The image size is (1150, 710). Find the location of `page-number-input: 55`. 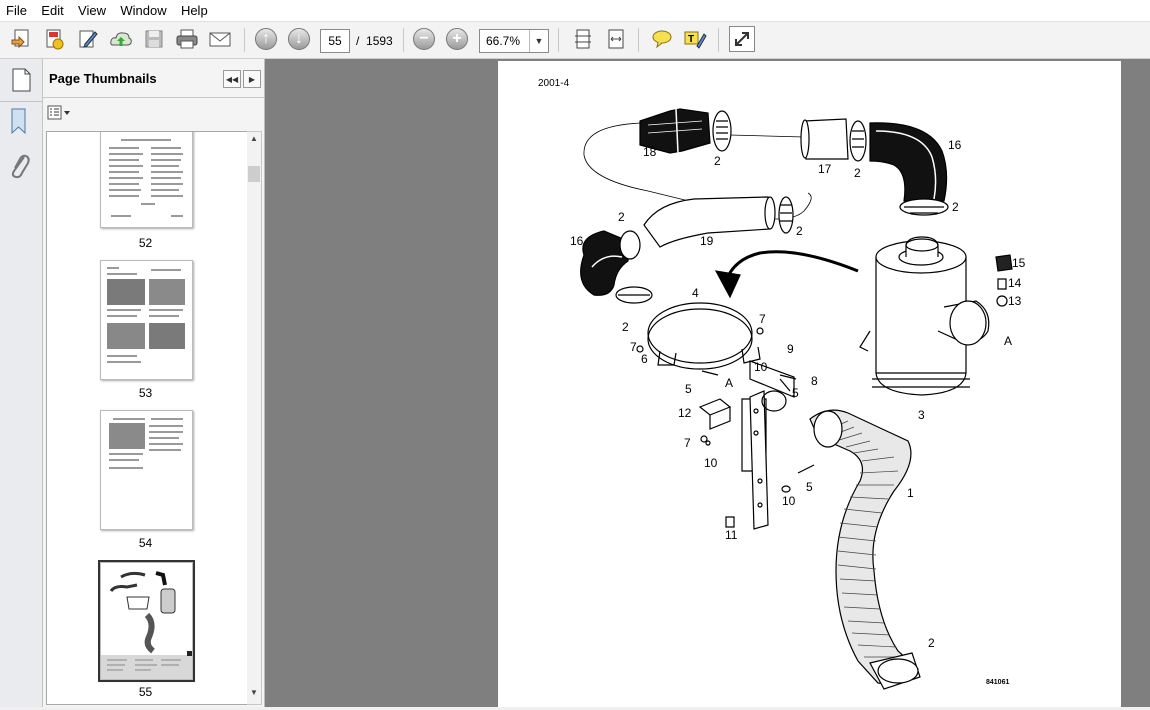

page-number-input: 55 is located at coordinates (335, 41).